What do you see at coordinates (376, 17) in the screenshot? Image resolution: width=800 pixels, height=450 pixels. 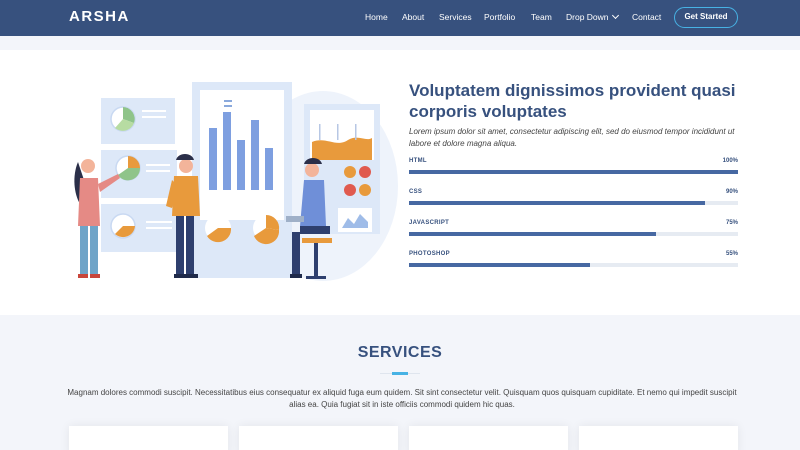 I see `nav-home: Home` at bounding box center [376, 17].